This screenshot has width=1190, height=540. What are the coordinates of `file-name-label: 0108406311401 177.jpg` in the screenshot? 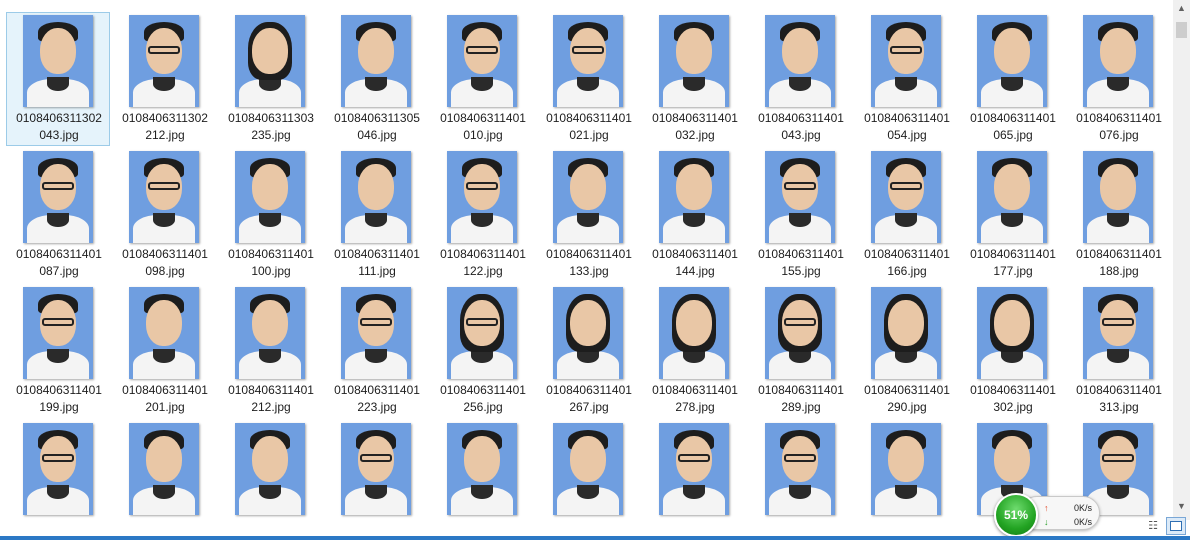 It's located at (1013, 262).